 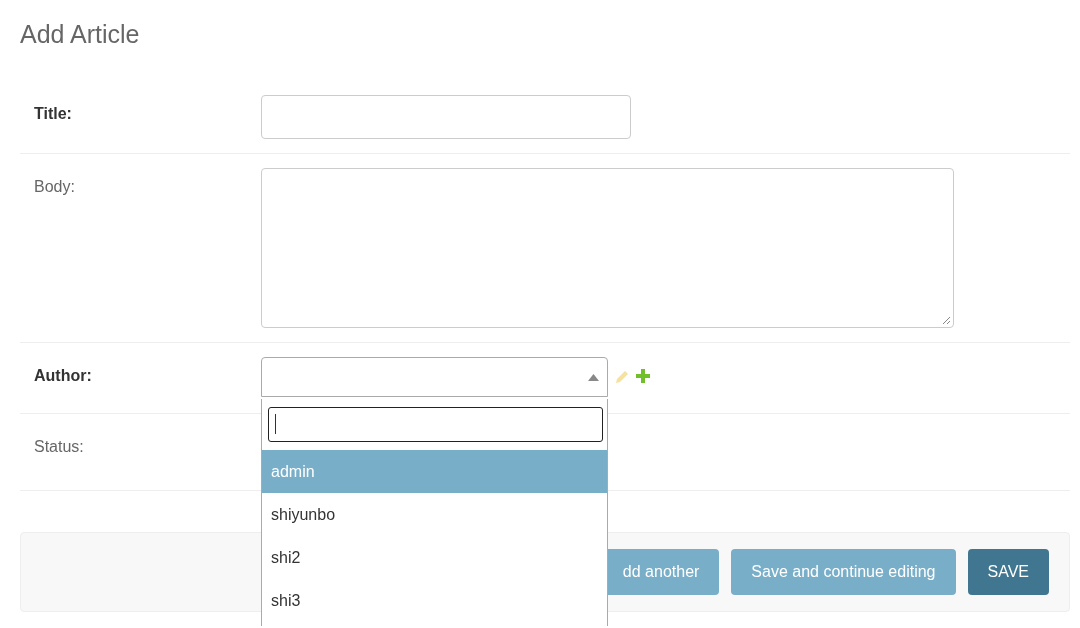 I want to click on resize-grip-icon, so click(x=946, y=320).